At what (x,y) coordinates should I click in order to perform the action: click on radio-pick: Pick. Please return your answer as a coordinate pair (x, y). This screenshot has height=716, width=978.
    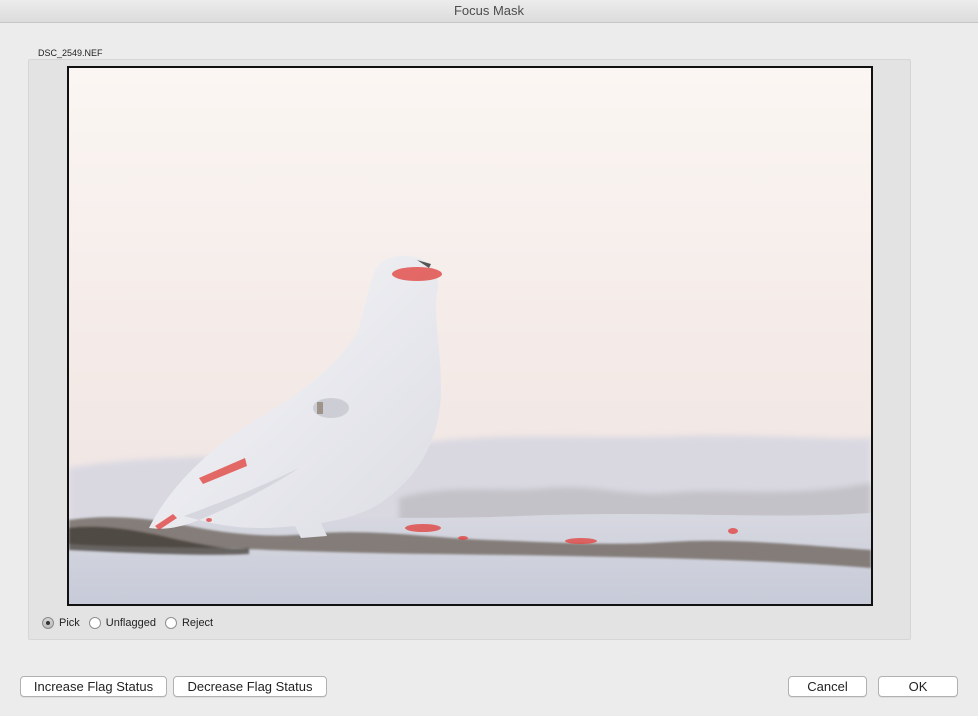
    Looking at the image, I should click on (61, 623).